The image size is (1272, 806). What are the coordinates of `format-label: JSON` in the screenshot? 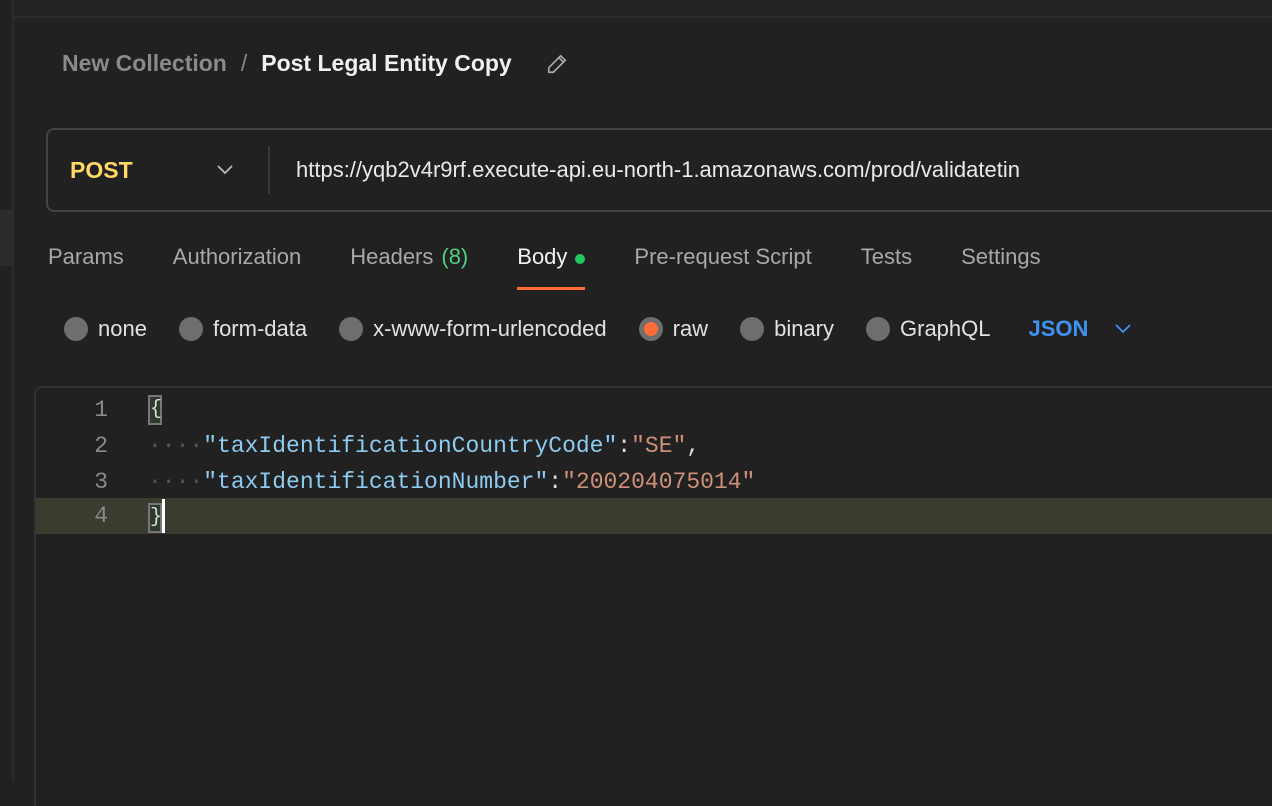 It's located at (1058, 328).